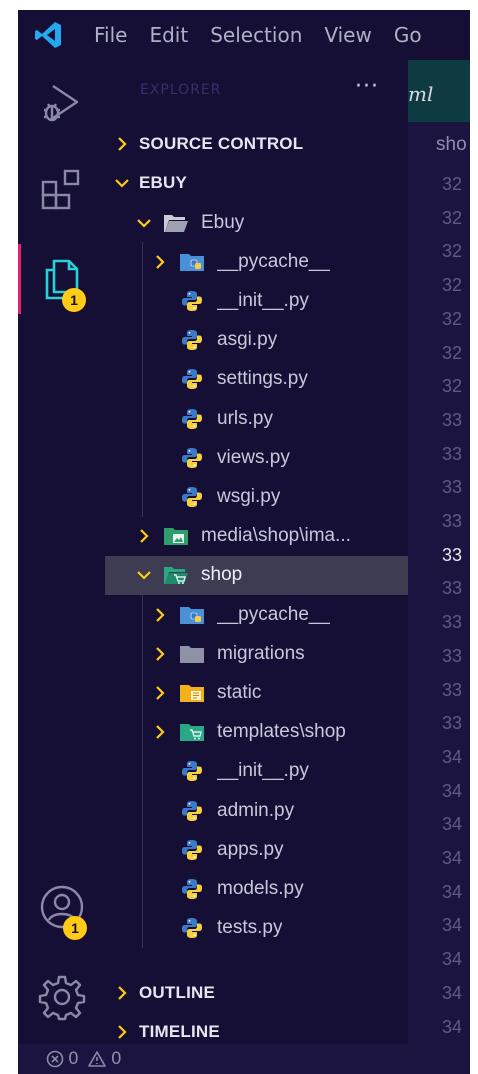  Describe the element at coordinates (256, 91) in the screenshot. I see `explorer-header: EXPLORER ···` at that location.